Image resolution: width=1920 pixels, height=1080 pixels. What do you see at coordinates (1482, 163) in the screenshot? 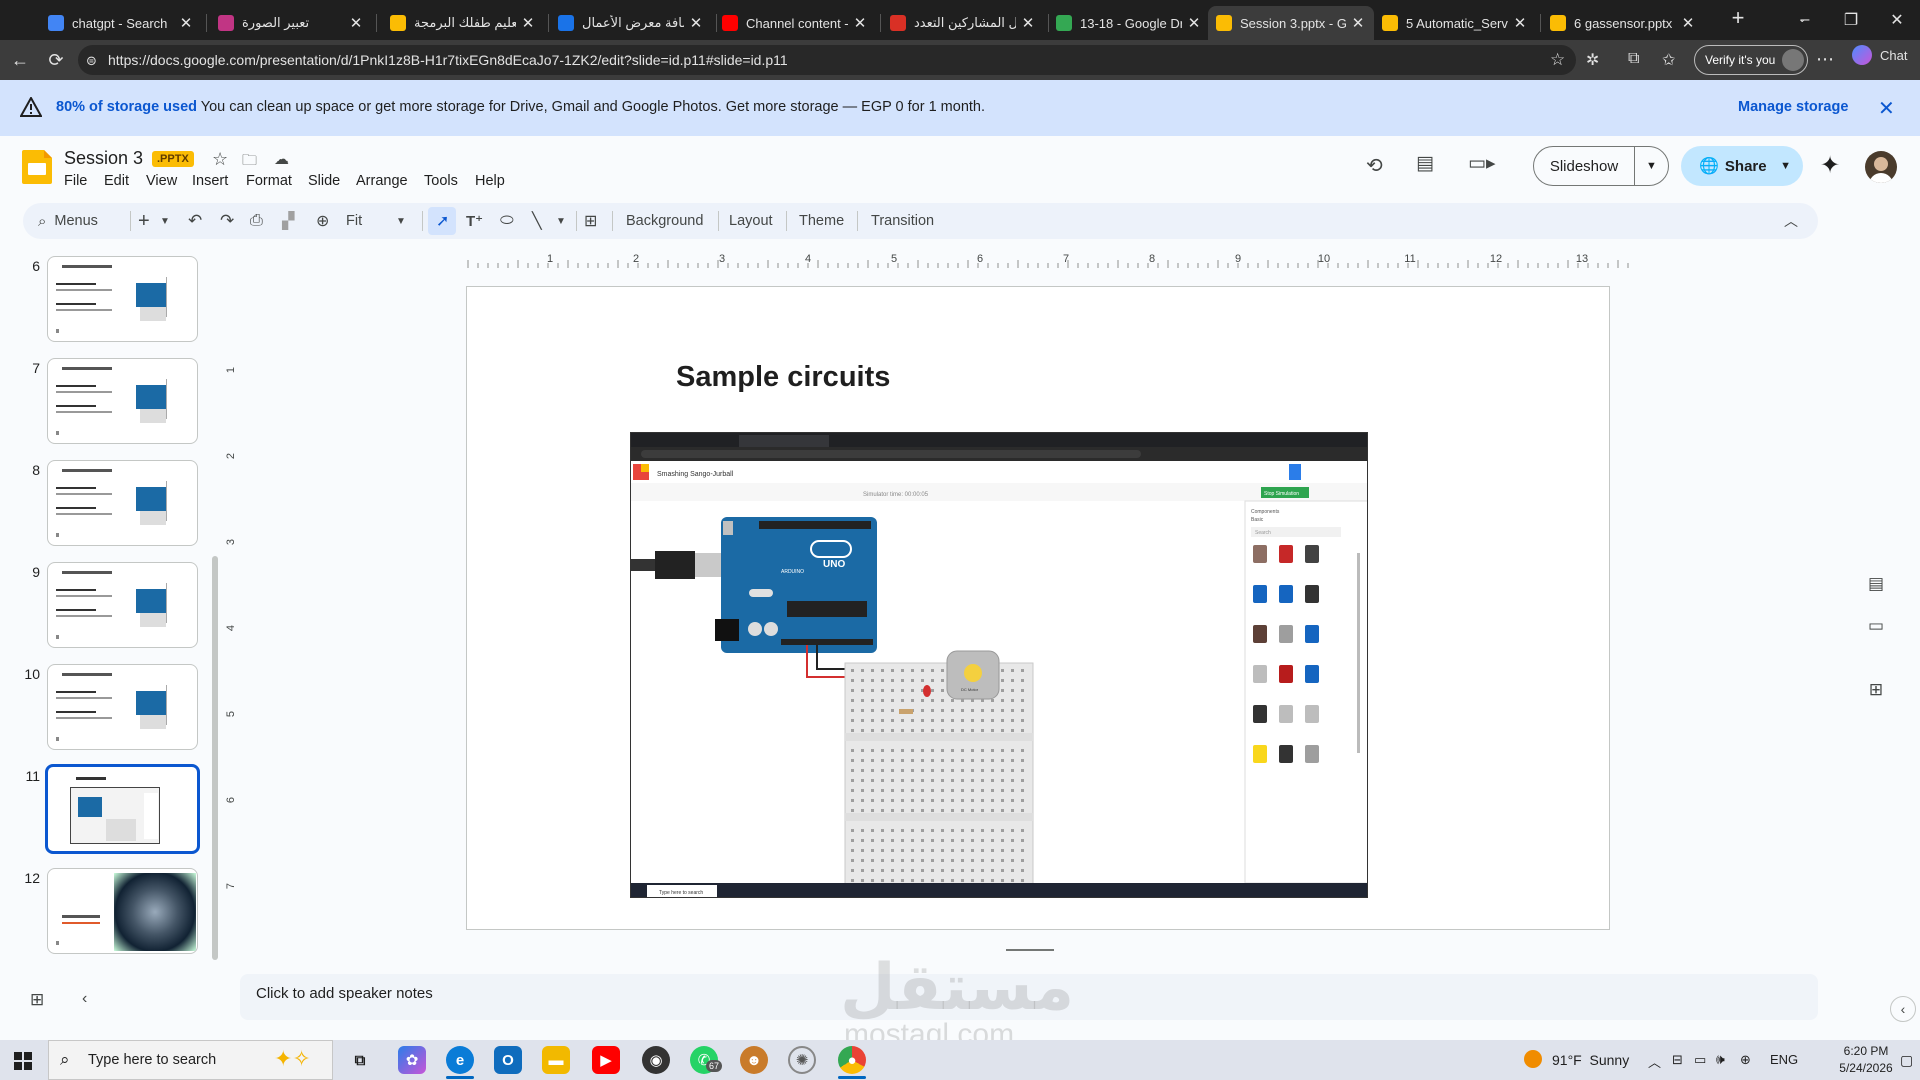
I see `meet-icon: ▭▸` at bounding box center [1482, 163].